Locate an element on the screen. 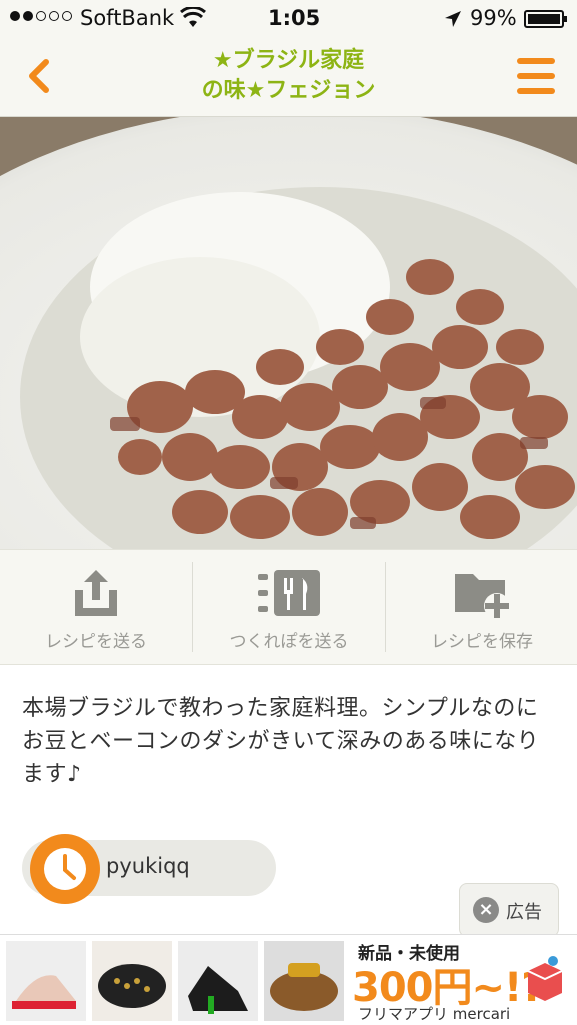  wifi-icon is located at coordinates (193, 17).